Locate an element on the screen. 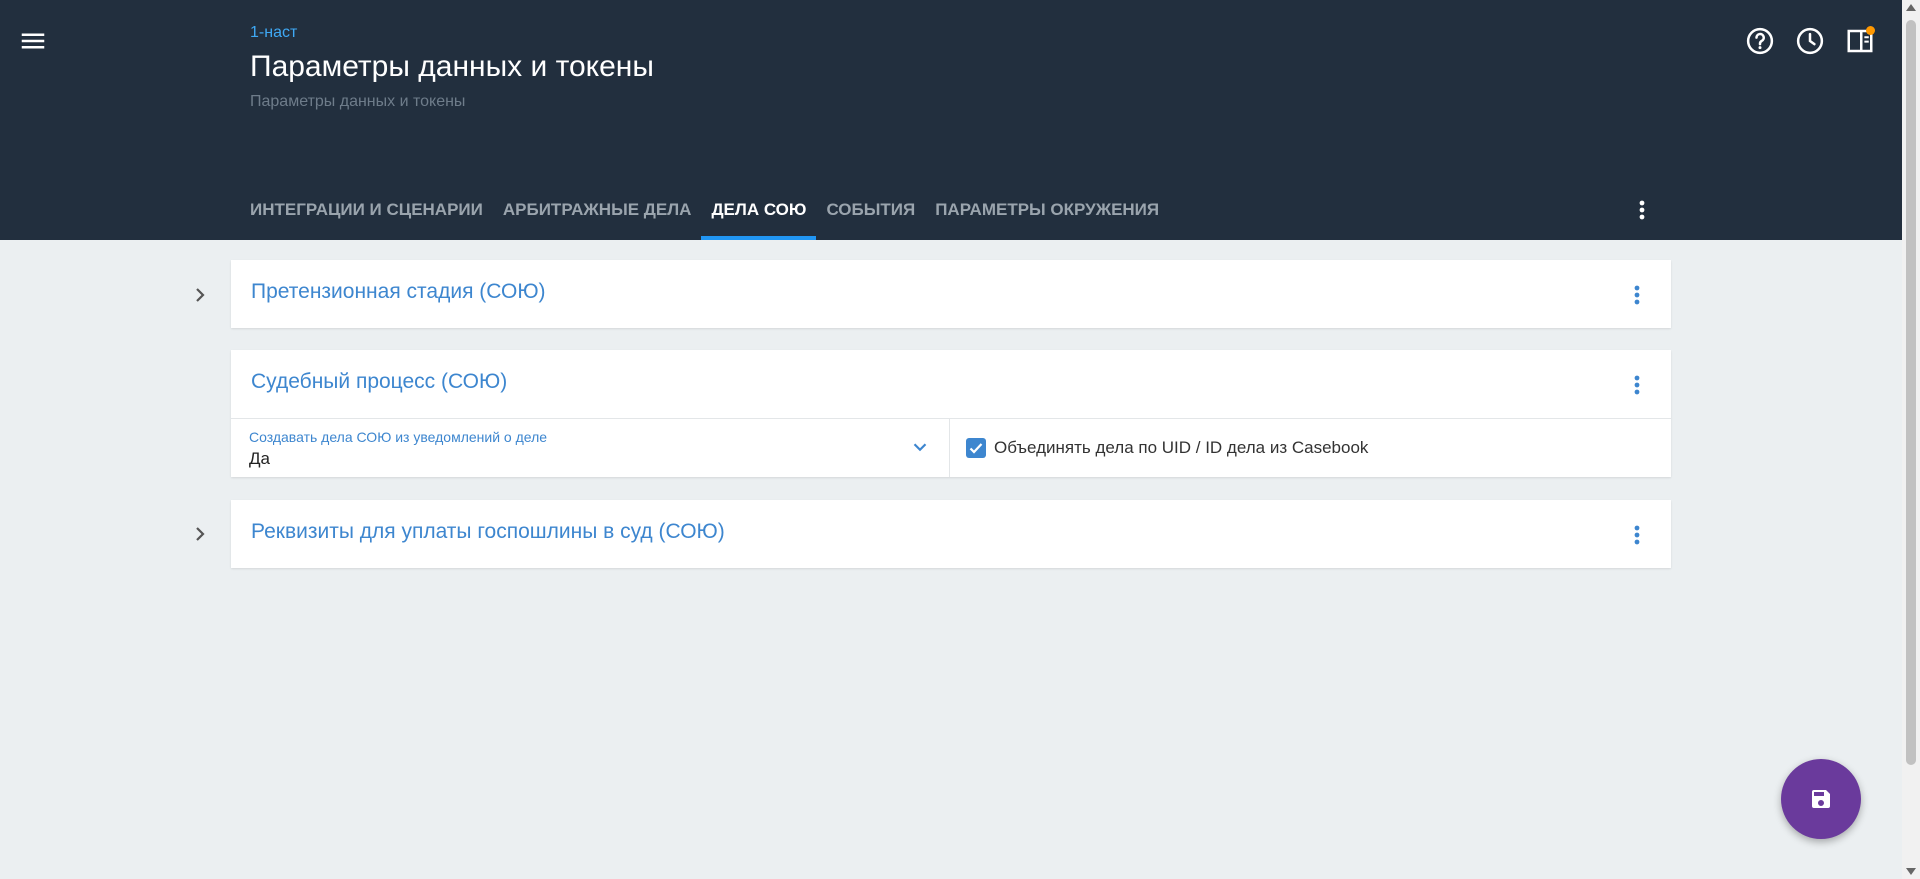  page-title: Параметры данных и токены is located at coordinates (452, 66).